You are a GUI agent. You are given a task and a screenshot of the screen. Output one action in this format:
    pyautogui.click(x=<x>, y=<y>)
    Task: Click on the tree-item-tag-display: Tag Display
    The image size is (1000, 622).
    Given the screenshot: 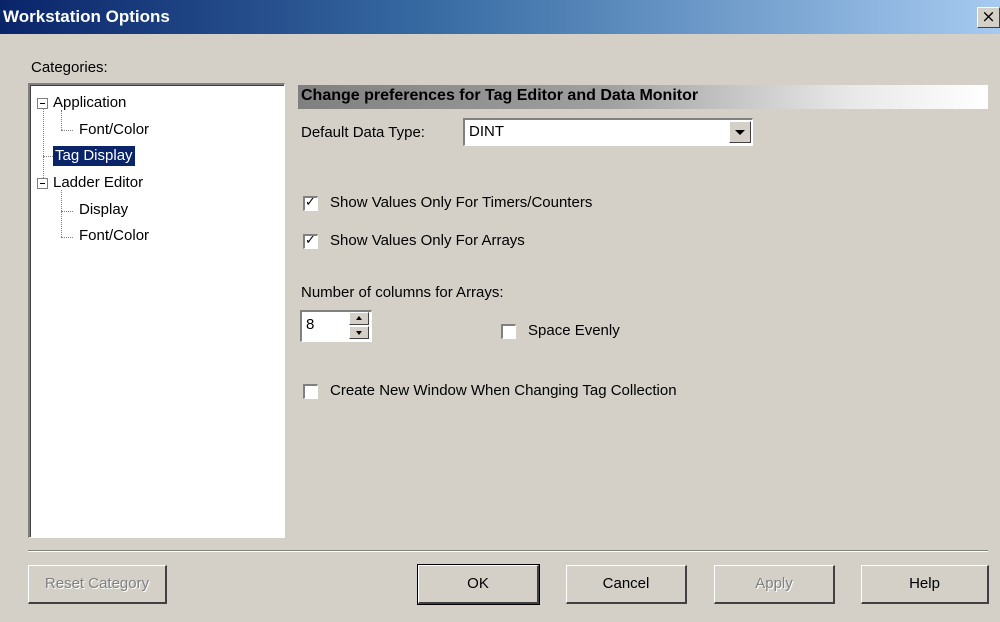 What is the action you would take?
    pyautogui.click(x=94, y=156)
    